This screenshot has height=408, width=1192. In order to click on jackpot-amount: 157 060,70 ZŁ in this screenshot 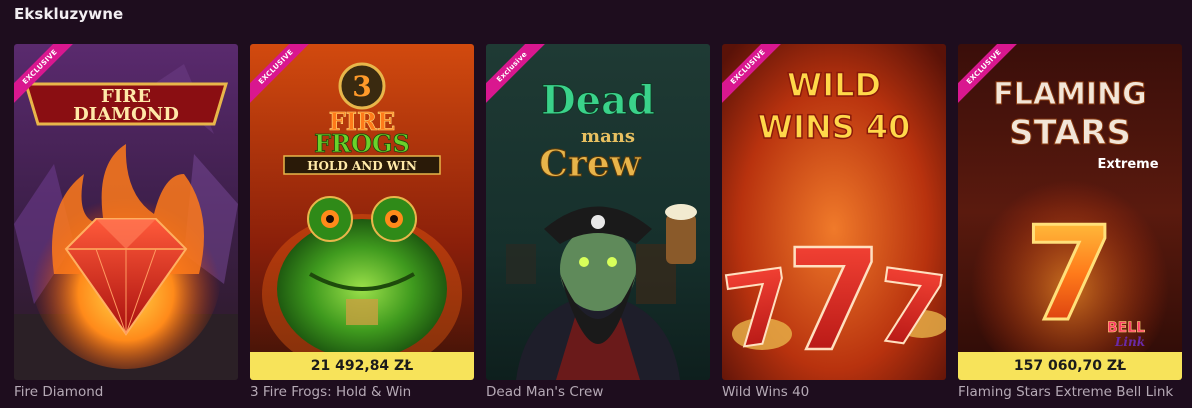, I will do `click(1070, 366)`.